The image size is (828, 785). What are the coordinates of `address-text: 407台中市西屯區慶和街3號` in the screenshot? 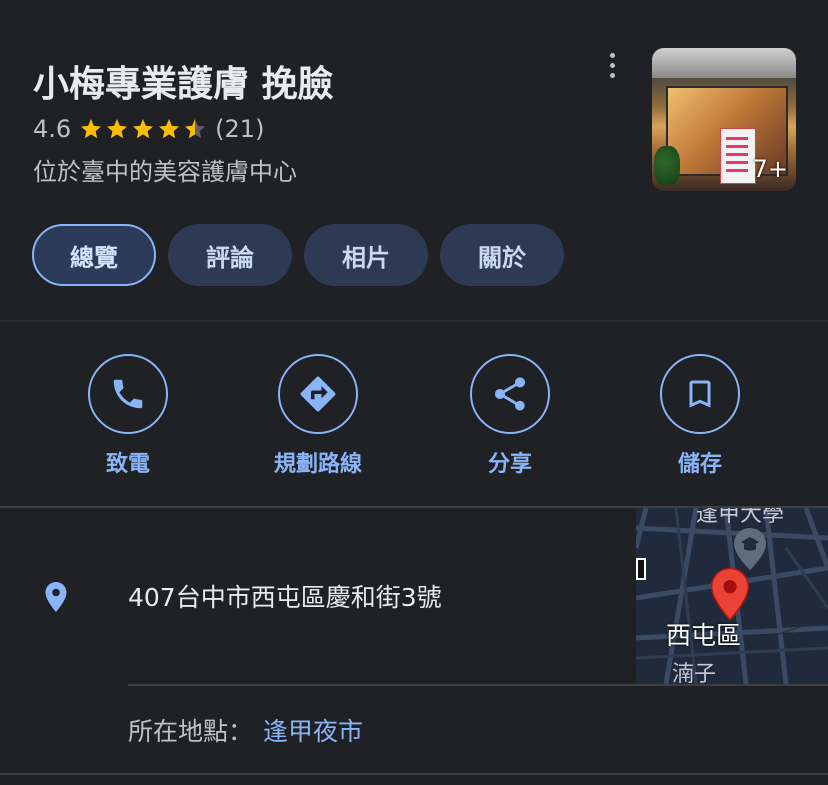 It's located at (285, 597).